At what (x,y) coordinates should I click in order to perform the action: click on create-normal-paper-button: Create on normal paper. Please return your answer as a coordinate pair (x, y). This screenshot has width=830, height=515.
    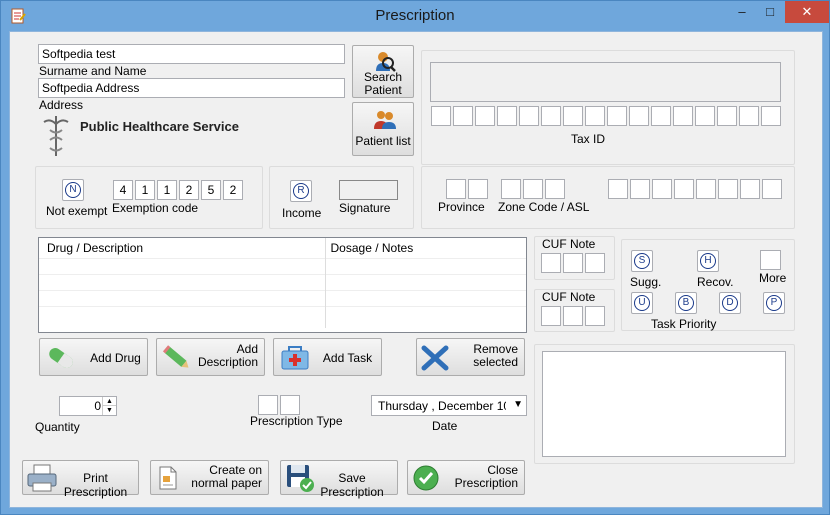
    Looking at the image, I should click on (209, 477).